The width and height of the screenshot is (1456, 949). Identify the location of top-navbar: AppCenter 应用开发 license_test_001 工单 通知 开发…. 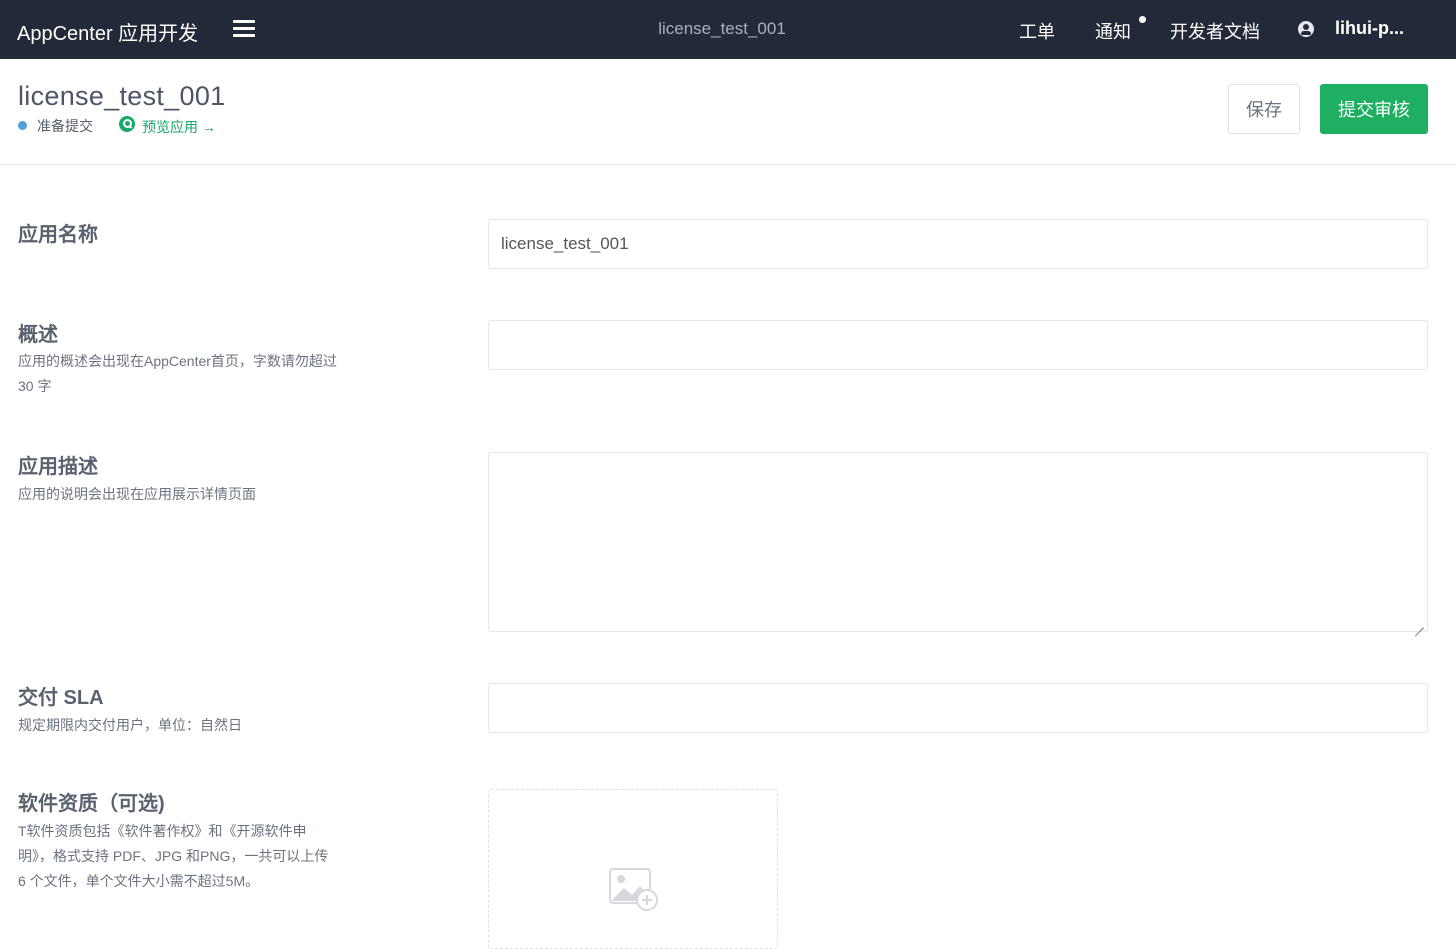
(728, 29).